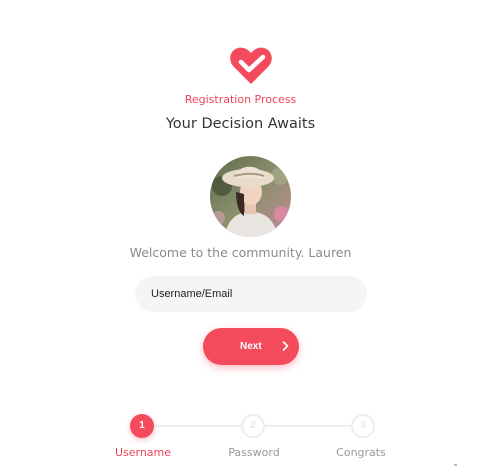 Image resolution: width=481 pixels, height=473 pixels. I want to click on step-2-indicator: 2, so click(253, 426).